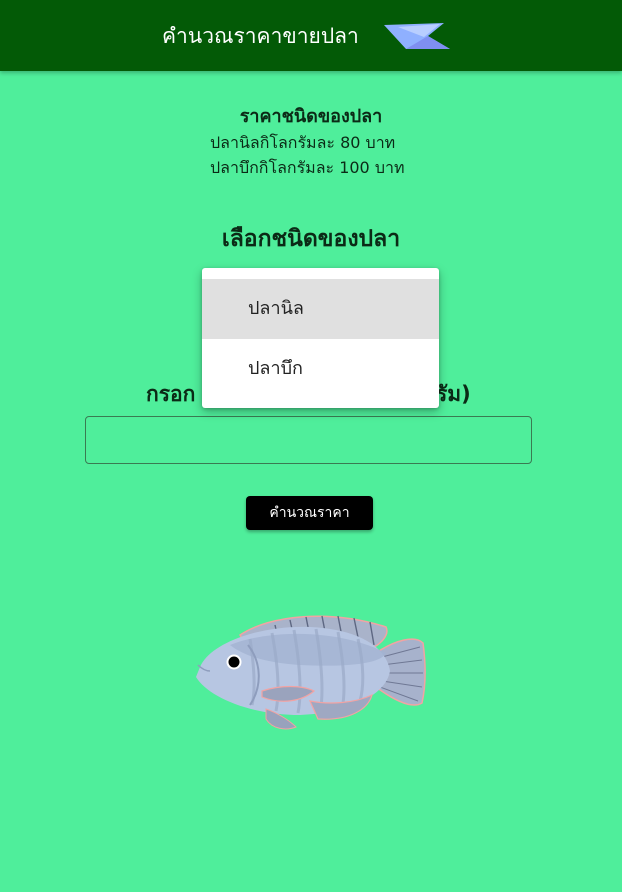 Image resolution: width=622 pixels, height=892 pixels. I want to click on calculate-price-button: คำนวณราคา, so click(309, 513).